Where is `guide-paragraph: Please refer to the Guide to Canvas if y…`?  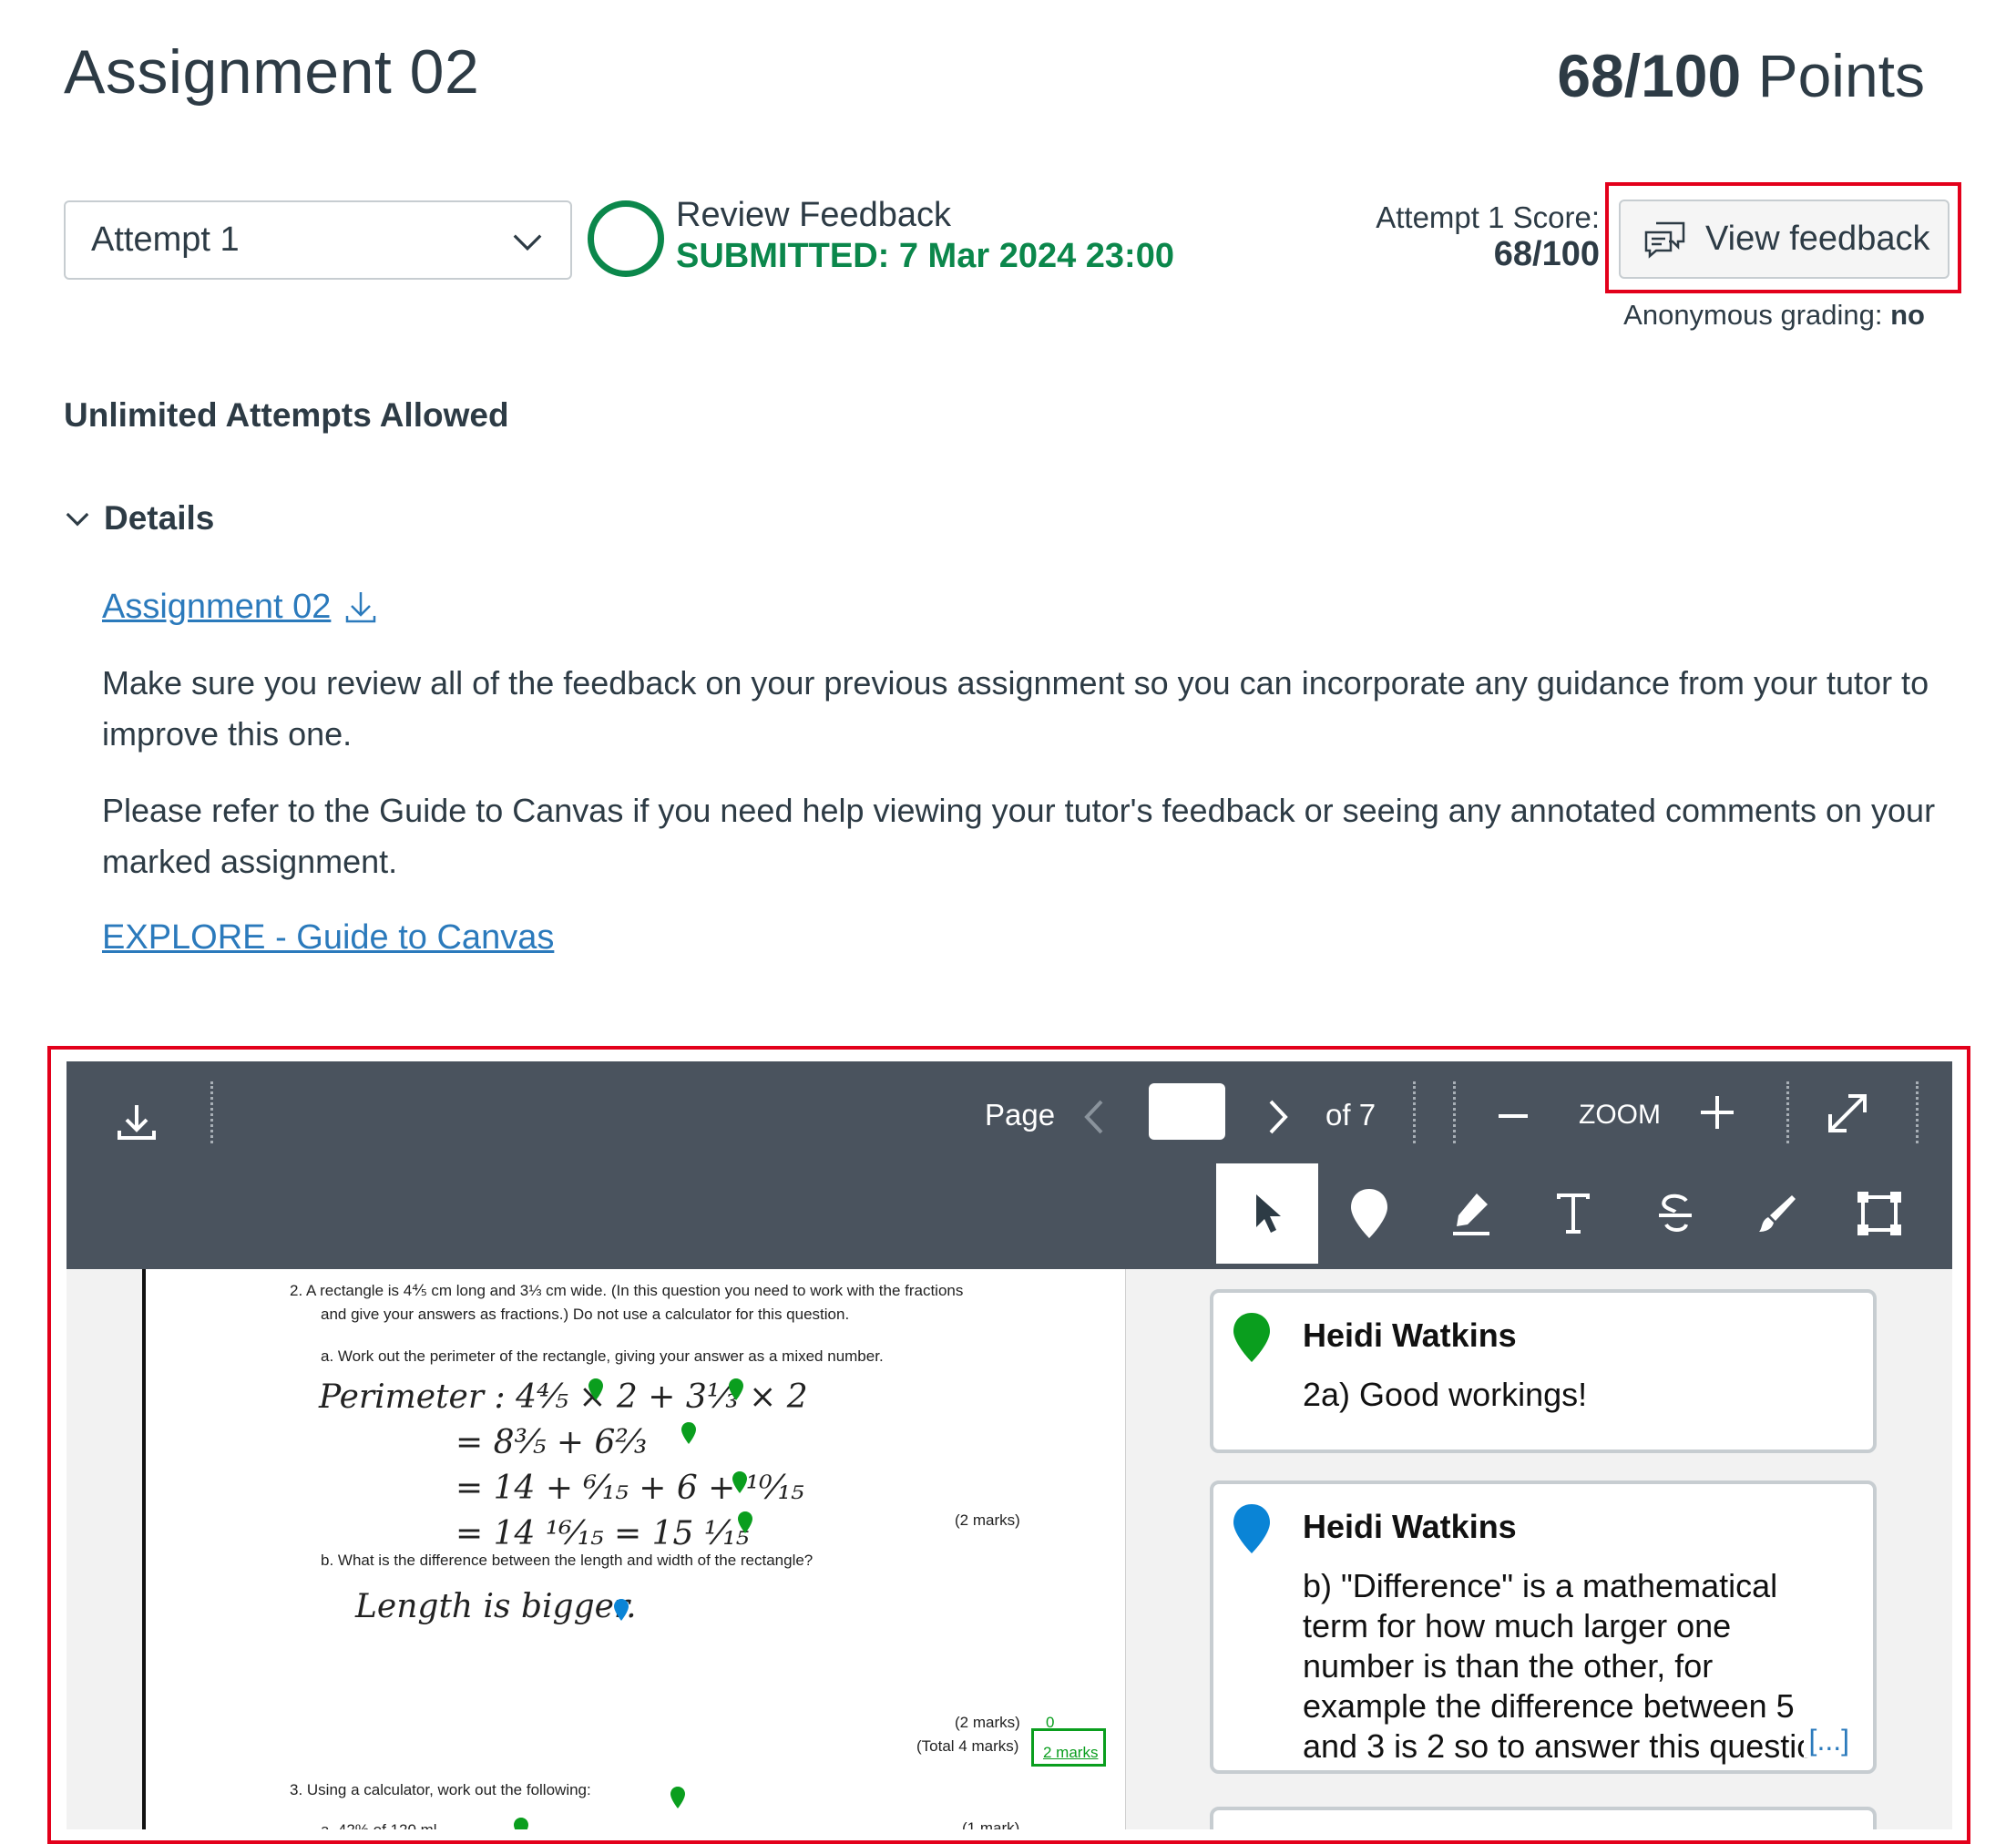 guide-paragraph: Please refer to the Guide to Canvas if y… is located at coordinates (1019, 836).